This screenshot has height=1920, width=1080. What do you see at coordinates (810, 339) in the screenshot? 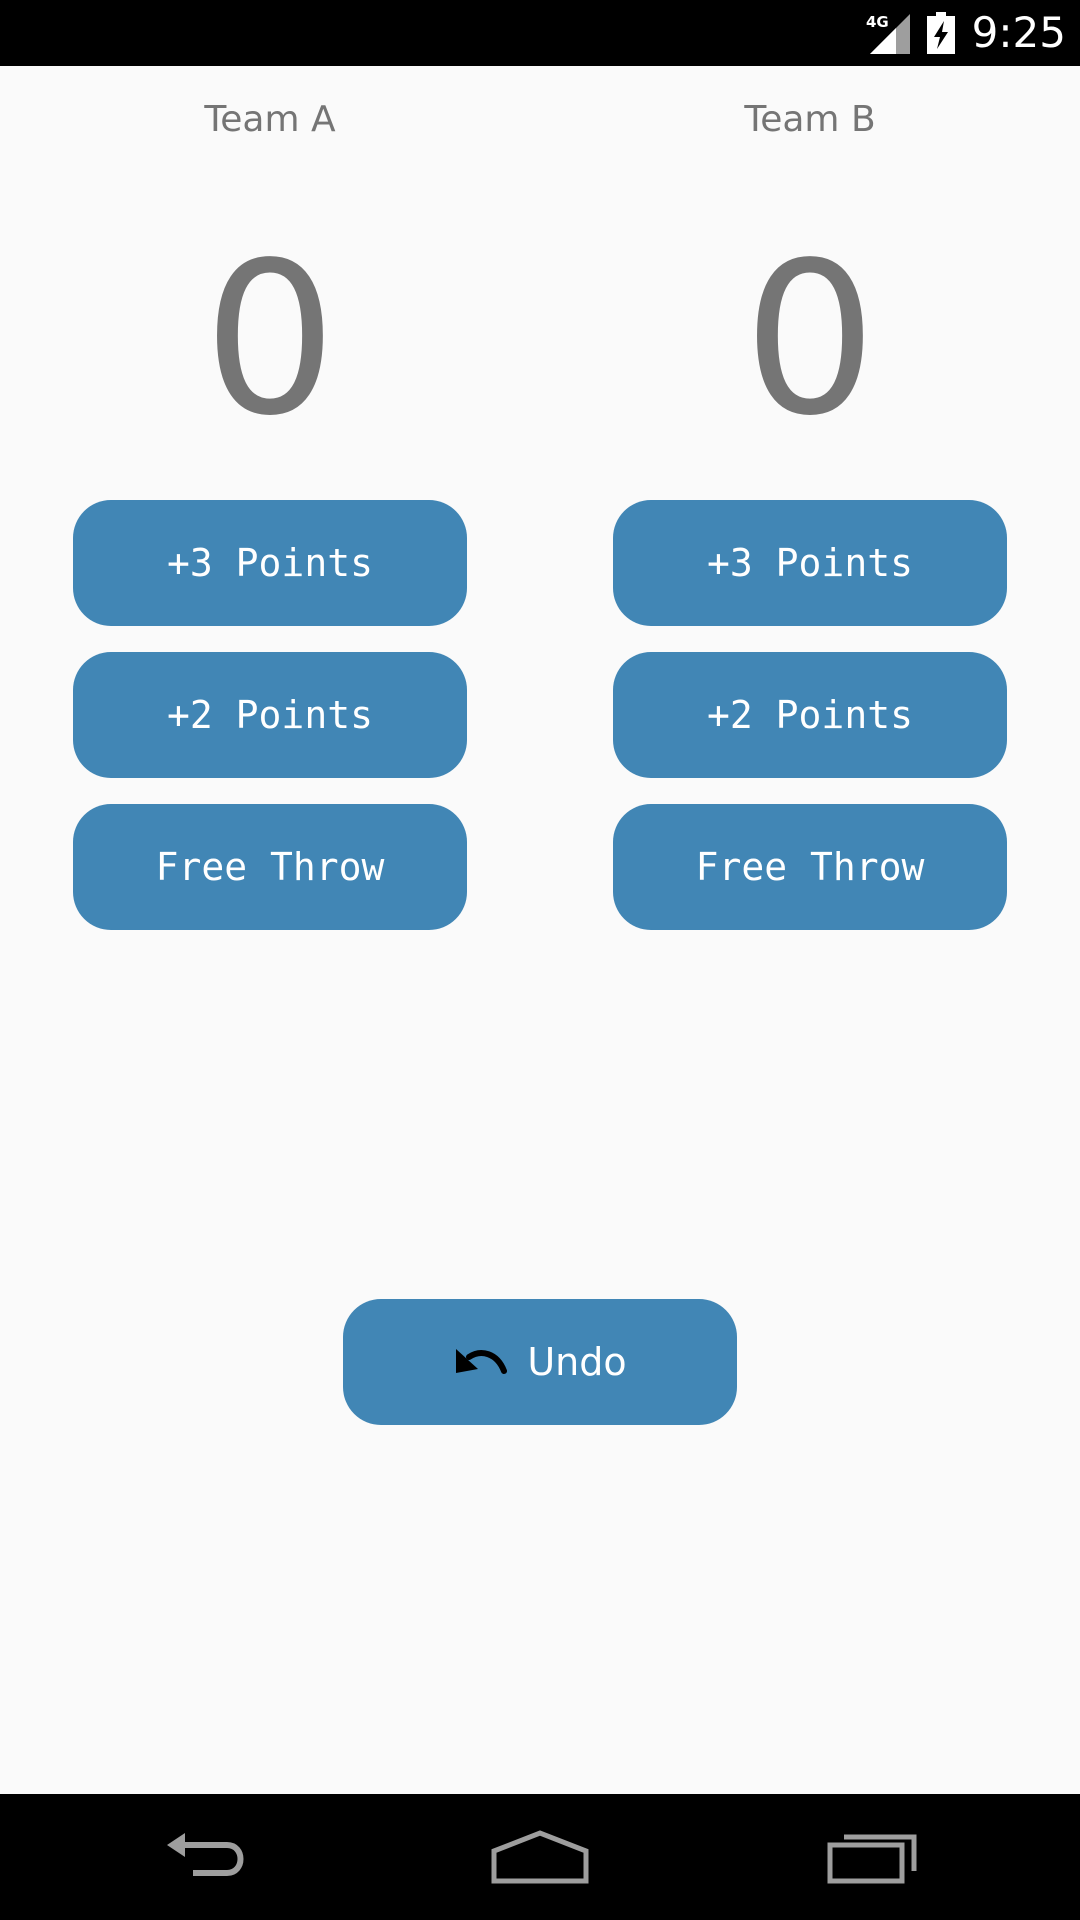
I see `team-b-score: 0` at bounding box center [810, 339].